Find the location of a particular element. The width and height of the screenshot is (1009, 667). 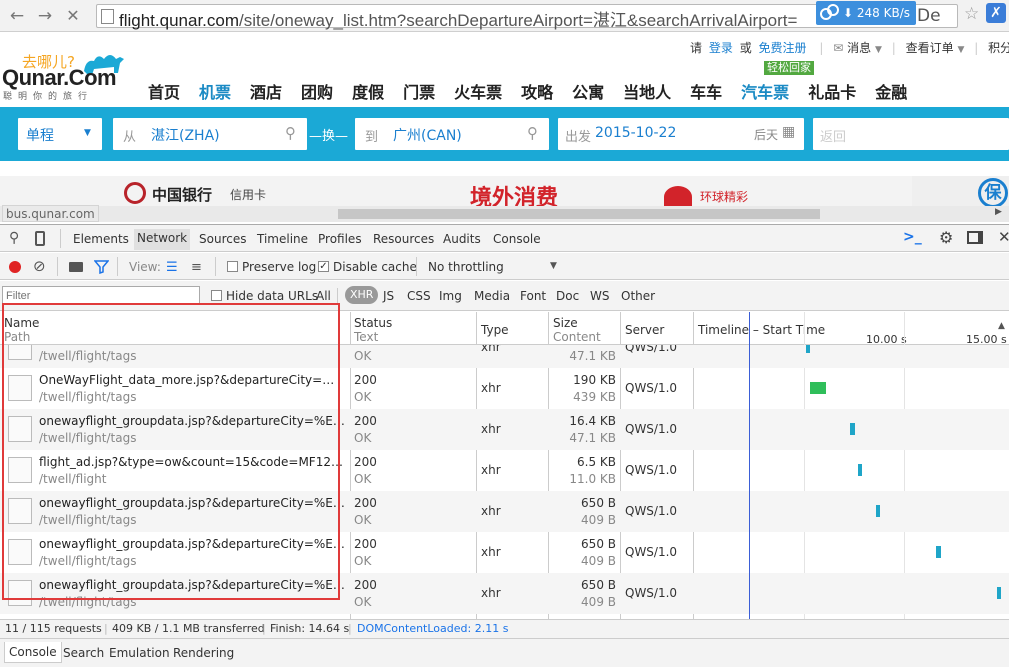

hide-data-urls-label: Hide data URLs is located at coordinates (272, 296).